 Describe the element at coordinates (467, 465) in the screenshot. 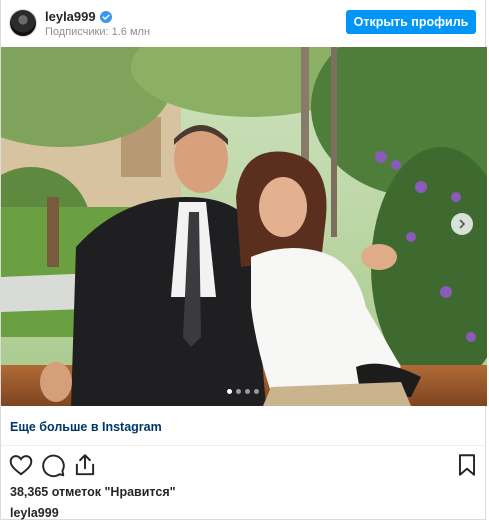

I see `bookmark-icon` at that location.